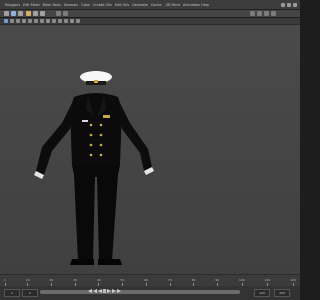 This screenshot has height=300, width=320. I want to click on tick-label: 120, so click(293, 280).